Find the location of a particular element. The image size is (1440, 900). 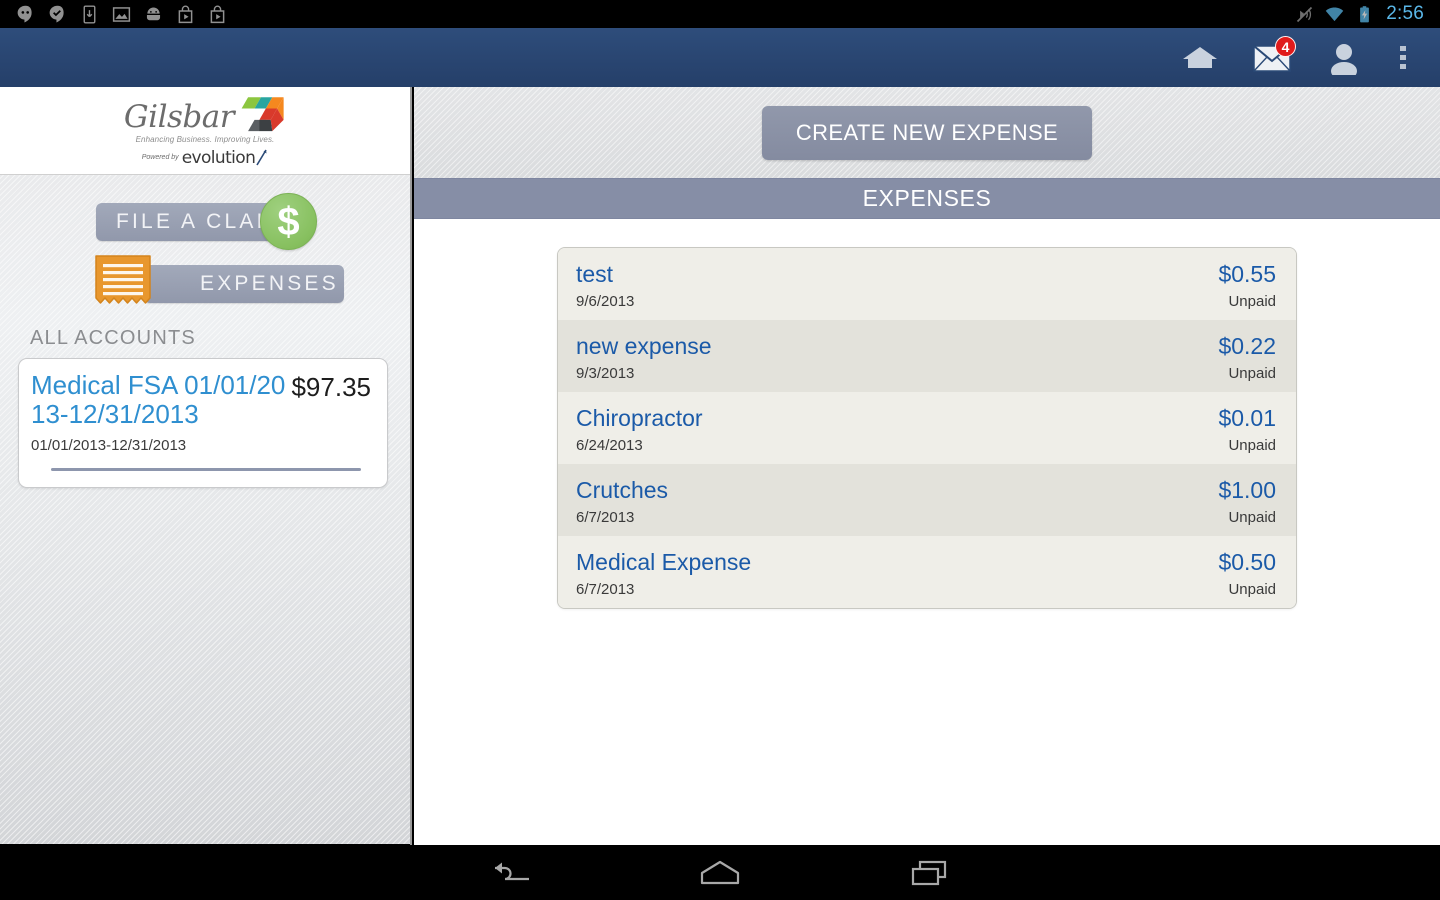

person-icon is located at coordinates (1344, 59).